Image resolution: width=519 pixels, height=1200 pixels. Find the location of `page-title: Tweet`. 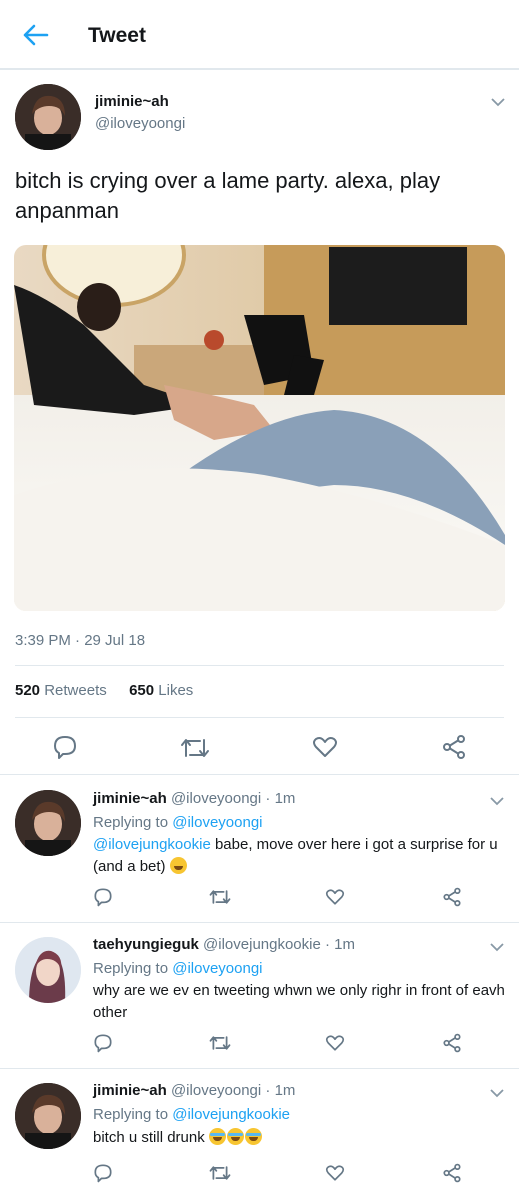

page-title: Tweet is located at coordinates (117, 35).